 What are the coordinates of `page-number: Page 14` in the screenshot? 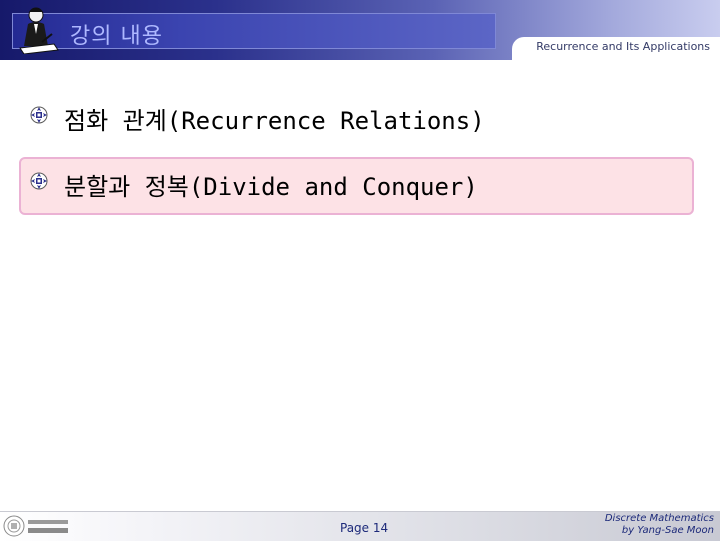 It's located at (364, 528).